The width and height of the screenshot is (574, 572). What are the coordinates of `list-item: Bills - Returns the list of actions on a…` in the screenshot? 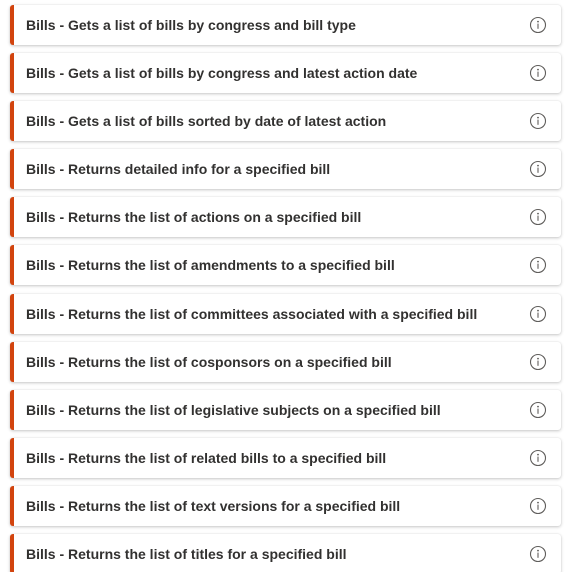 It's located at (285, 217).